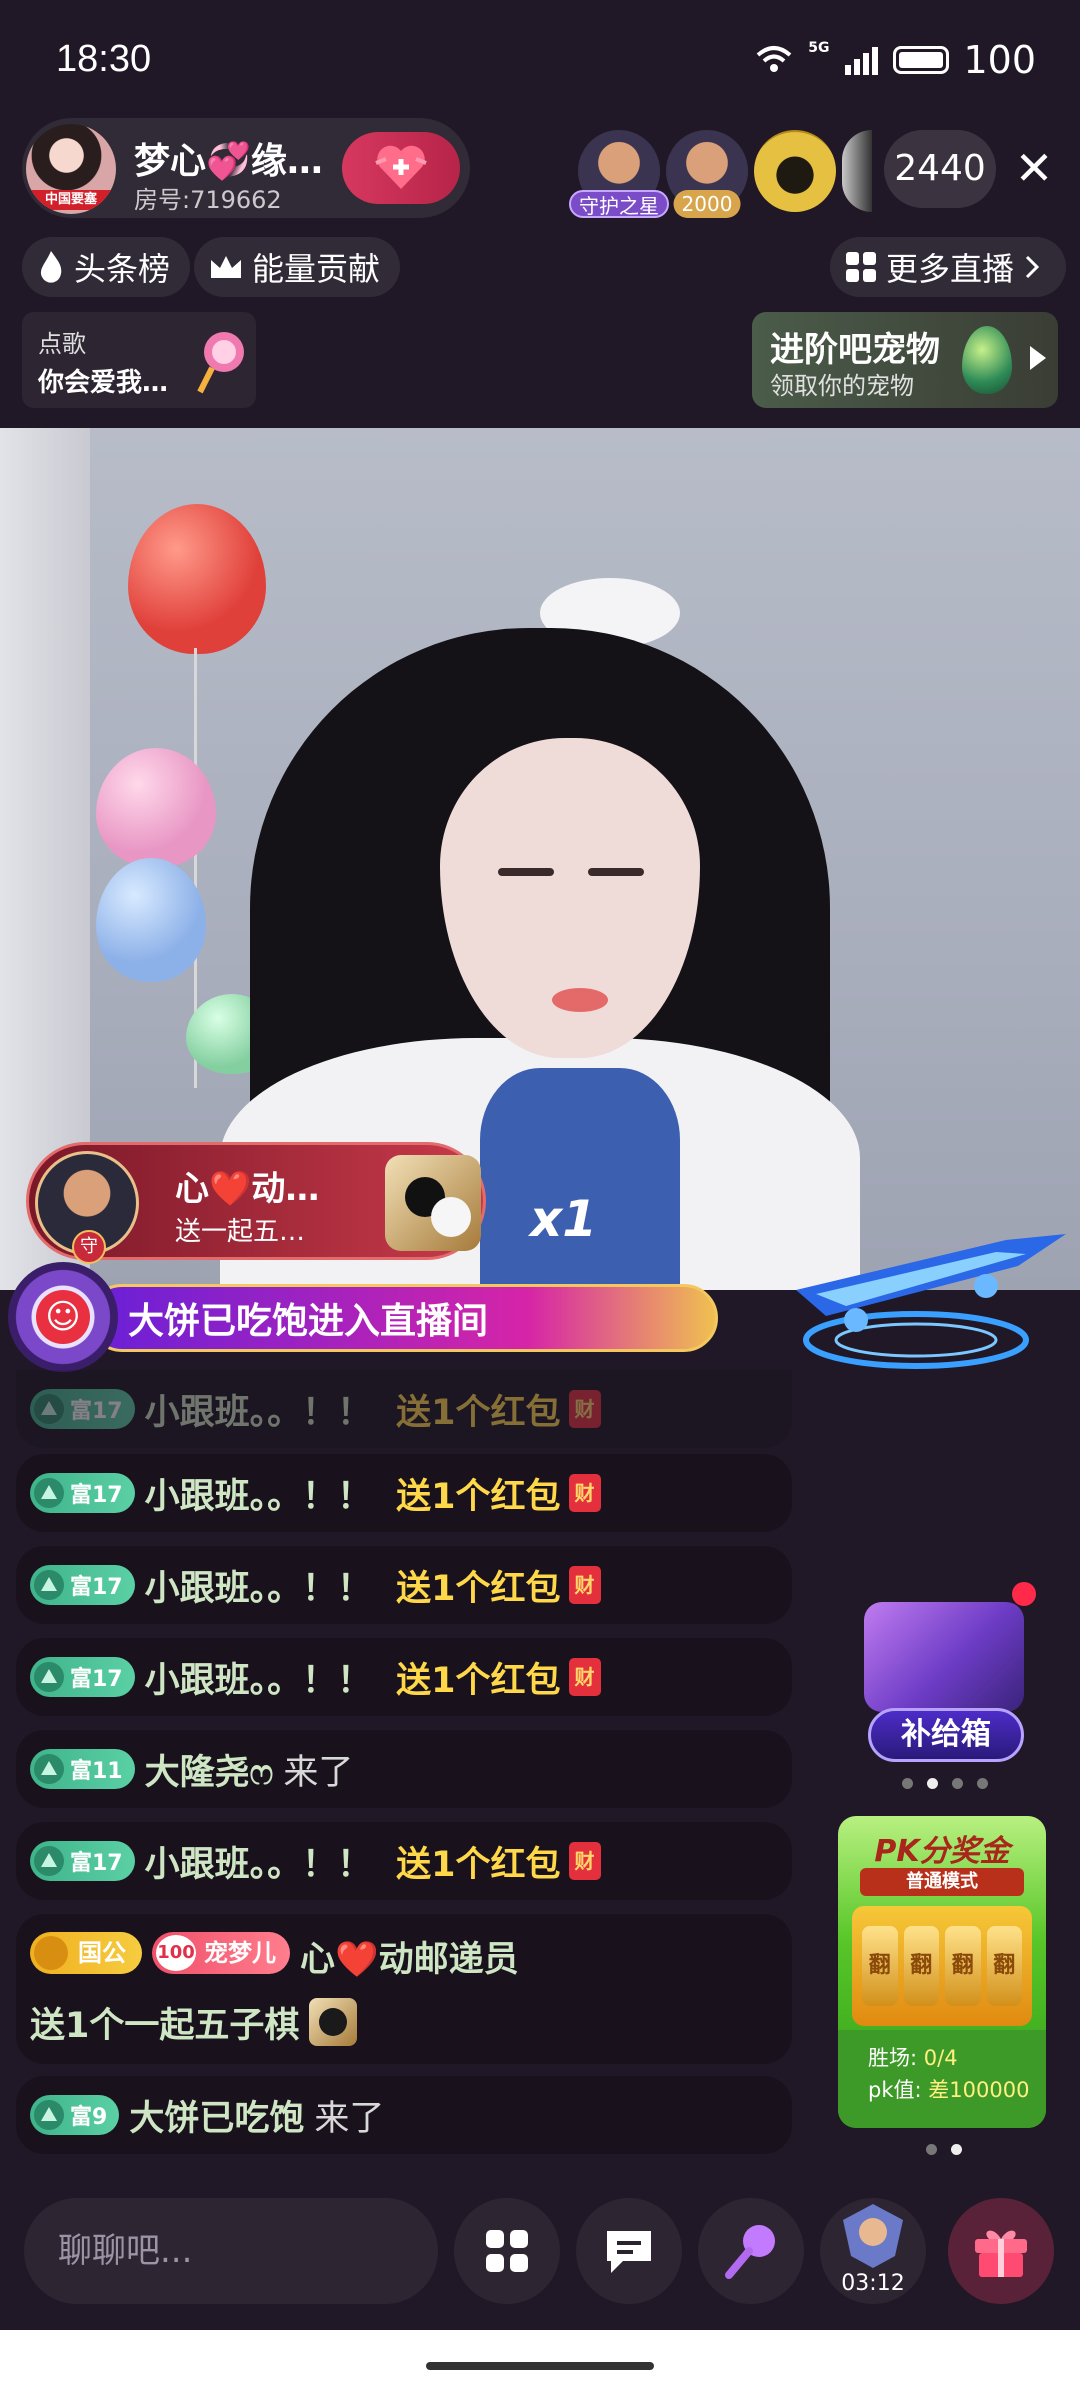 The width and height of the screenshot is (1080, 2400). I want to click on gift-button, so click(1001, 2251).